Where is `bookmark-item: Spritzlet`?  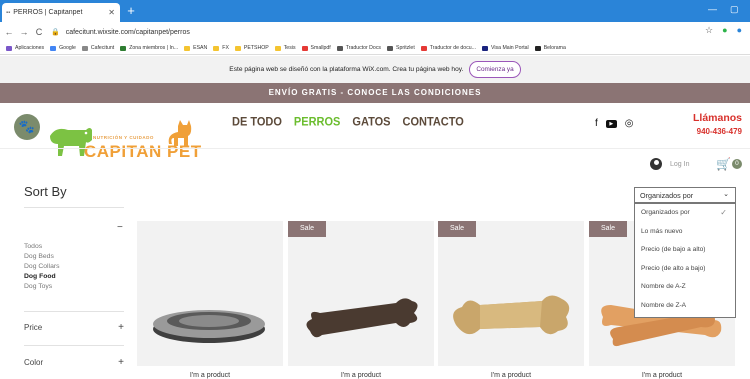
bookmark-item: Spritzlet is located at coordinates (401, 48).